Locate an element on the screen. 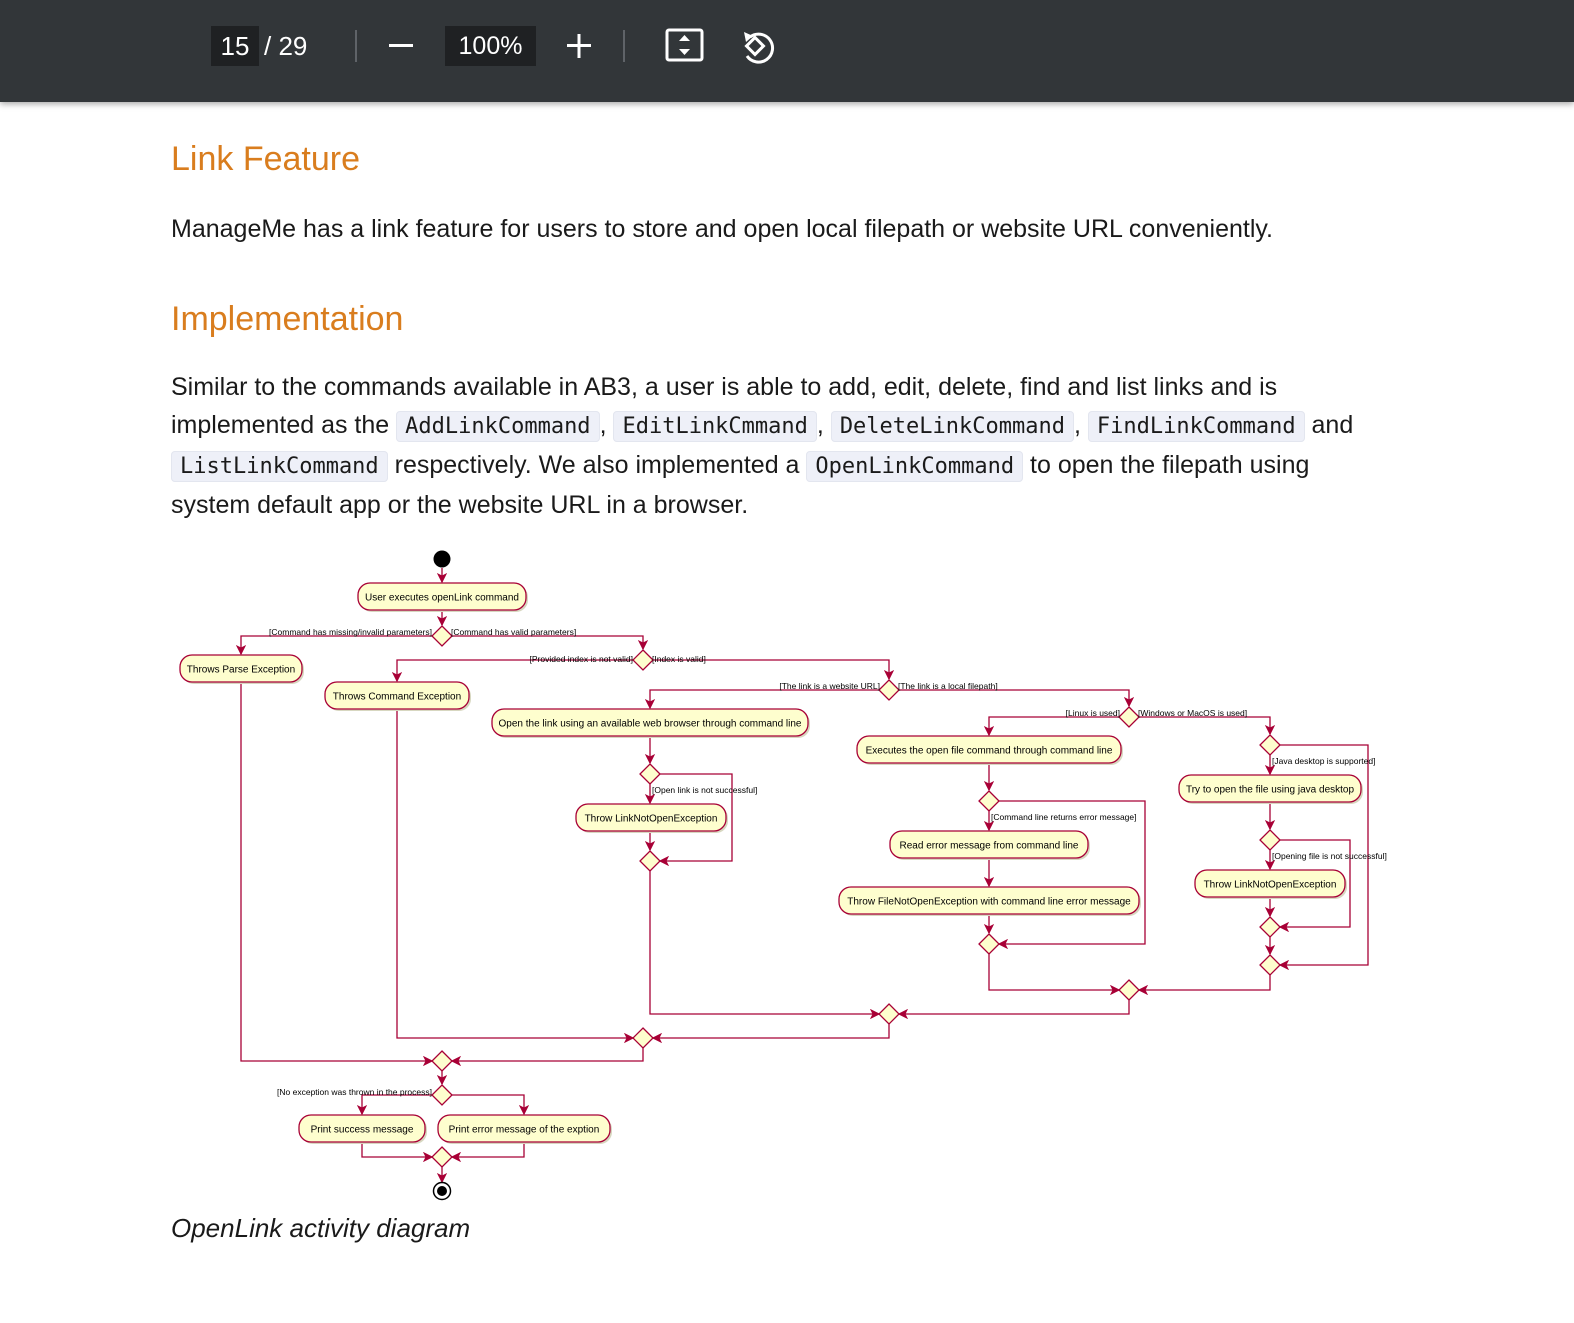 This screenshot has width=1574, height=1323. activity-node: Throws Parse Exception is located at coordinates (241, 669).